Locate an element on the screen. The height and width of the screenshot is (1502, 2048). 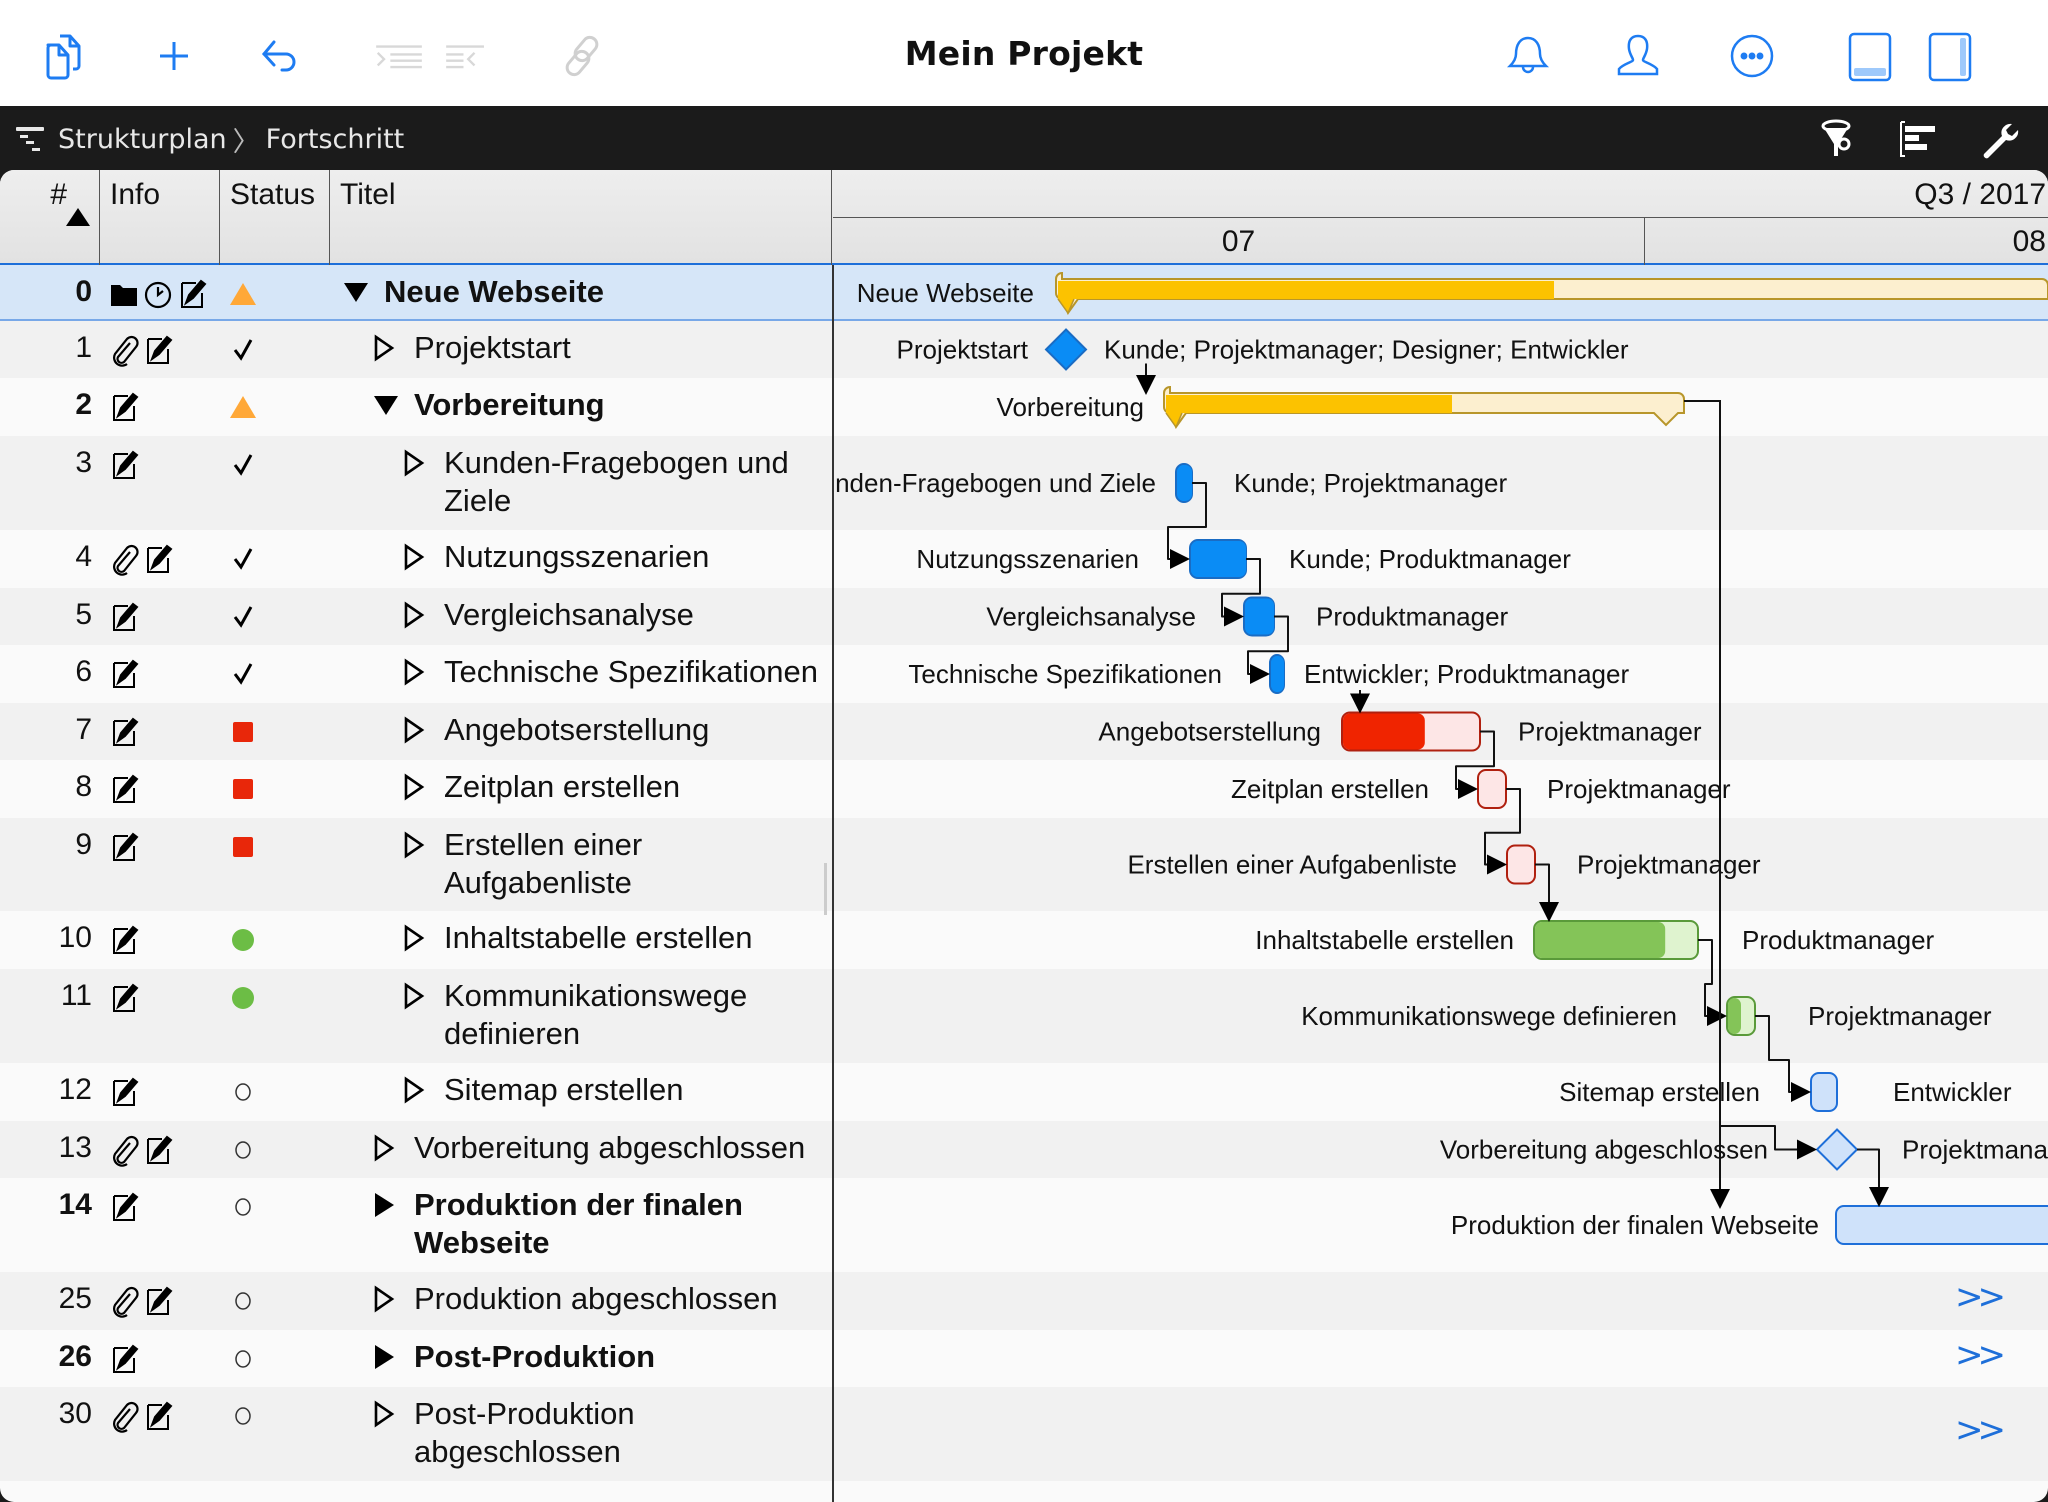
notifications-button is located at coordinates (1528, 56).